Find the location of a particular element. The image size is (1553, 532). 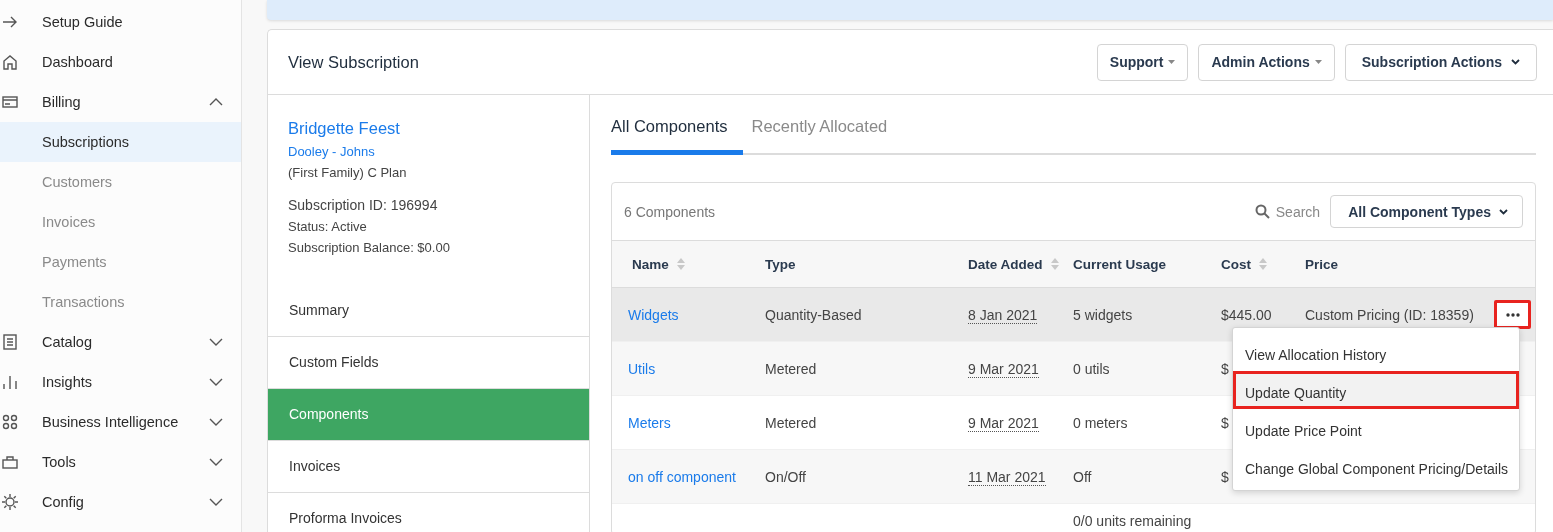

table-cell: $445.00 is located at coordinates (1246, 314).